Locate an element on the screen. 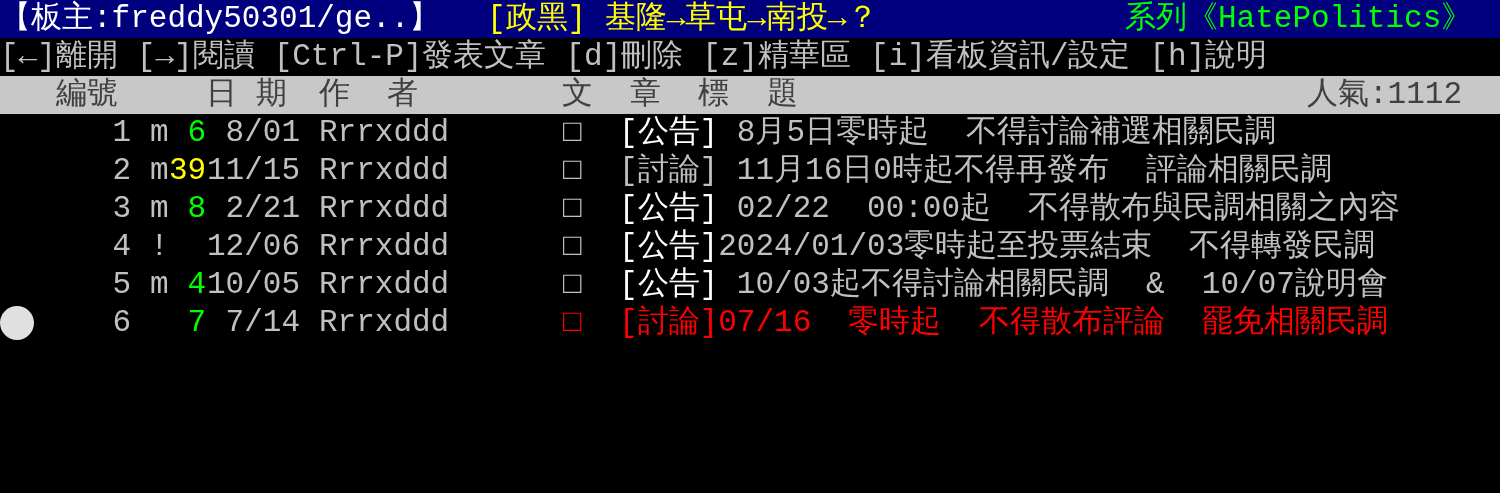 The height and width of the screenshot is (493, 1500). post-date: 11/15 is located at coordinates (253, 171).